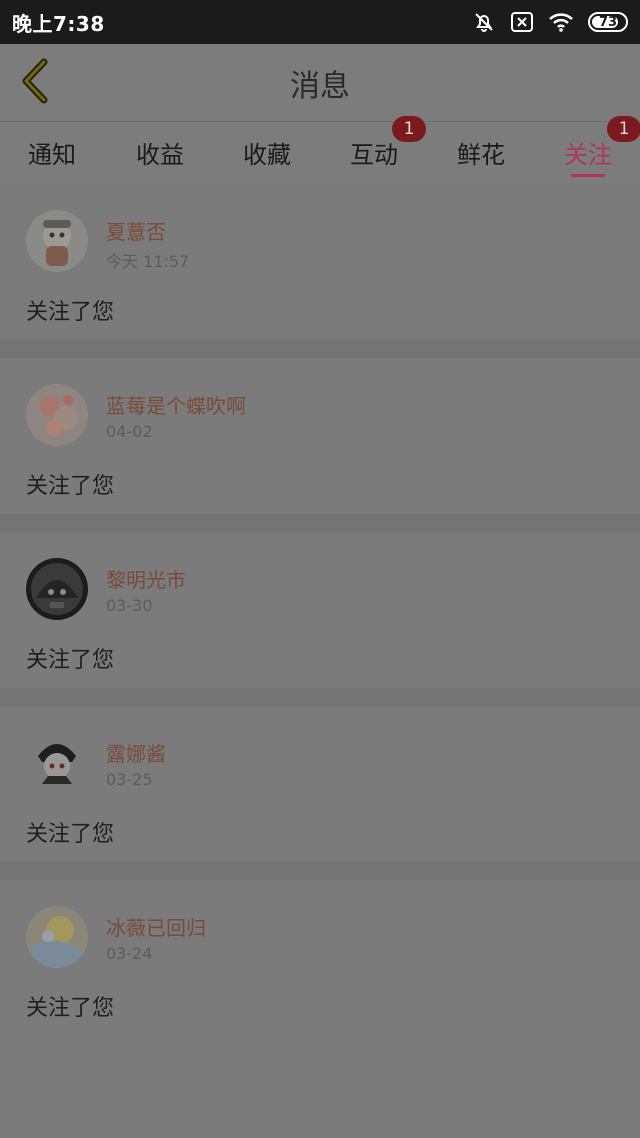  I want to click on tab-following: 关注 1, so click(589, 149).